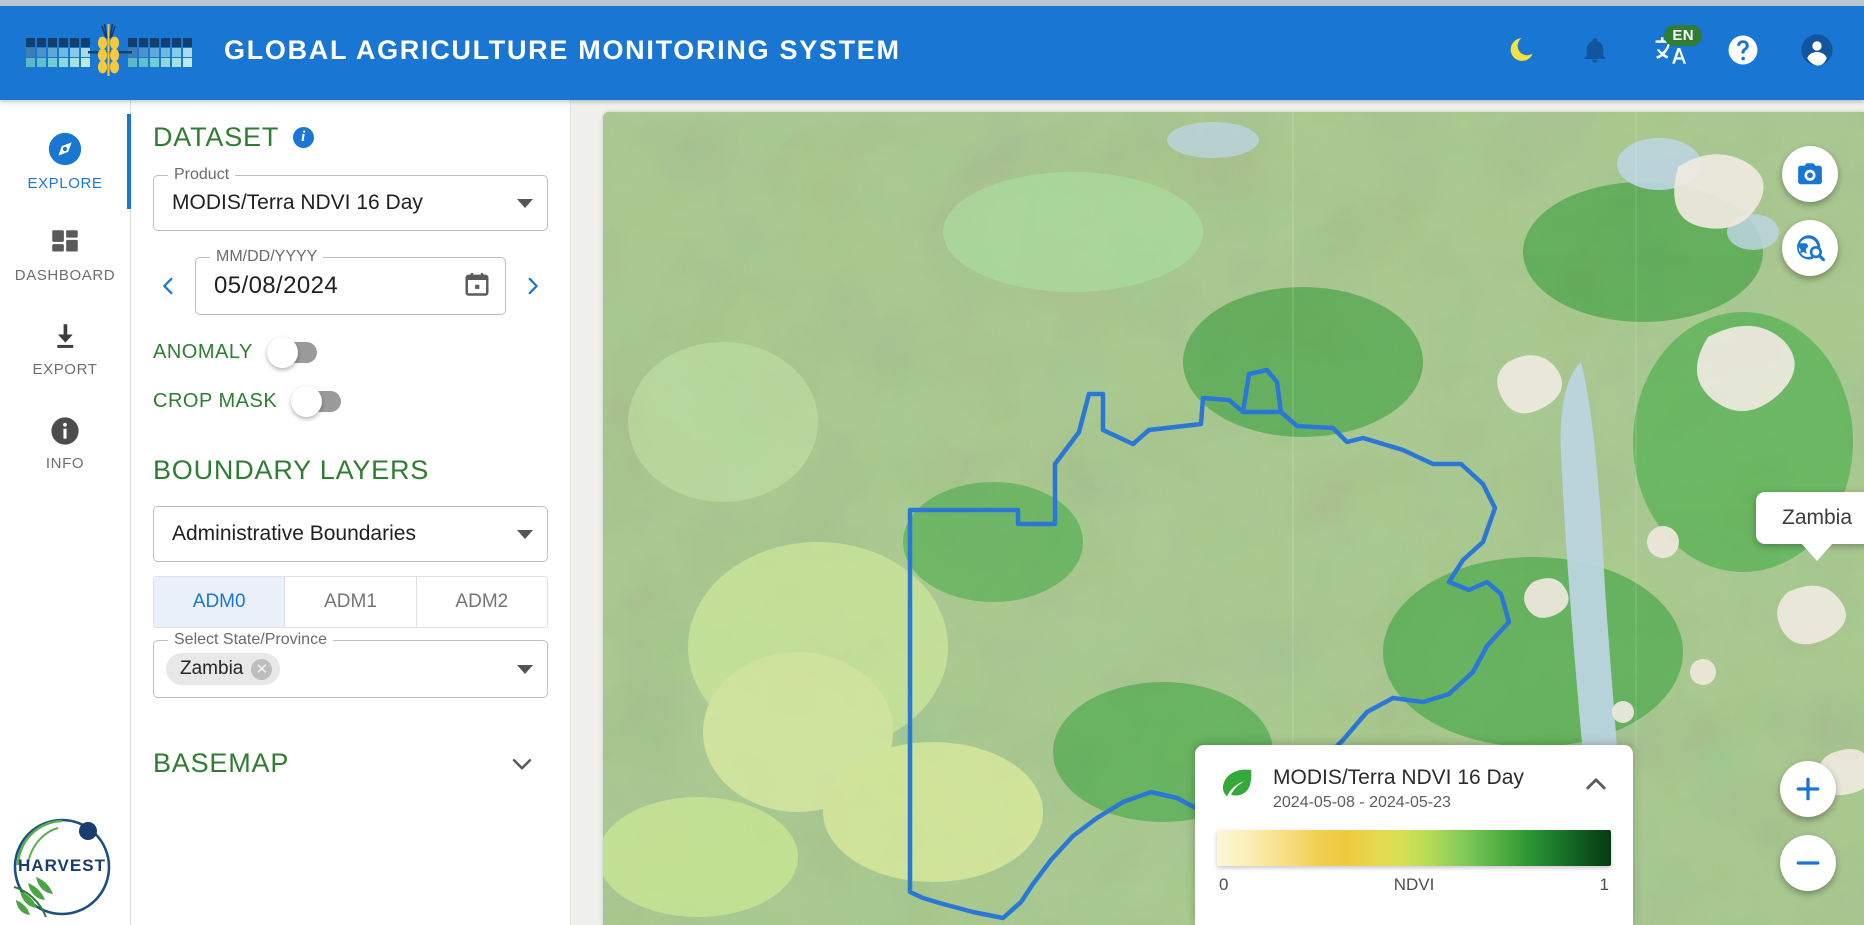 This screenshot has width=1864, height=925. Describe the element at coordinates (1683, 36) in the screenshot. I see `language-badge: EN` at that location.